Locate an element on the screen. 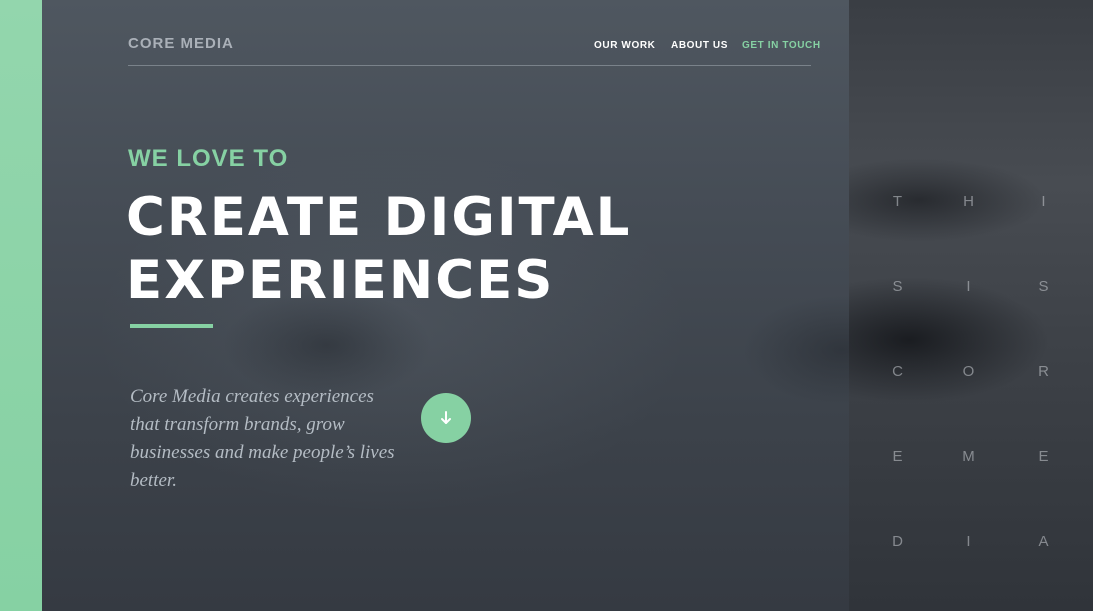  headline-line-1: CREATE DIGITAL is located at coordinates (379, 217).